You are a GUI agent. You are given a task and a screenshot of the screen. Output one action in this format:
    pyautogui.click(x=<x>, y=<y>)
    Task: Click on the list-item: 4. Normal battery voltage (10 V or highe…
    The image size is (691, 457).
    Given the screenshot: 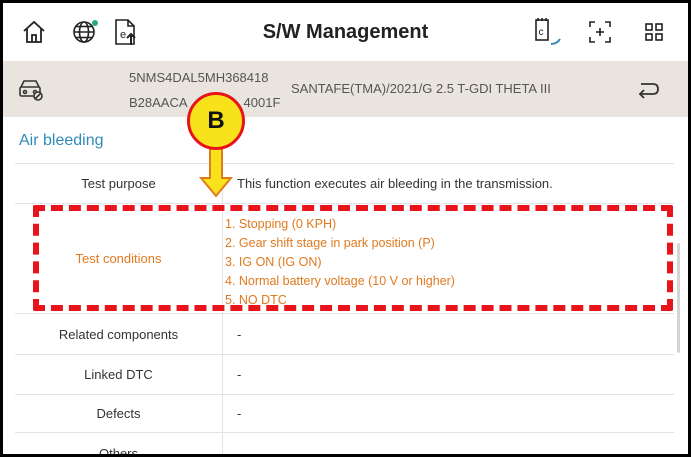 What is the action you would take?
    pyautogui.click(x=340, y=281)
    